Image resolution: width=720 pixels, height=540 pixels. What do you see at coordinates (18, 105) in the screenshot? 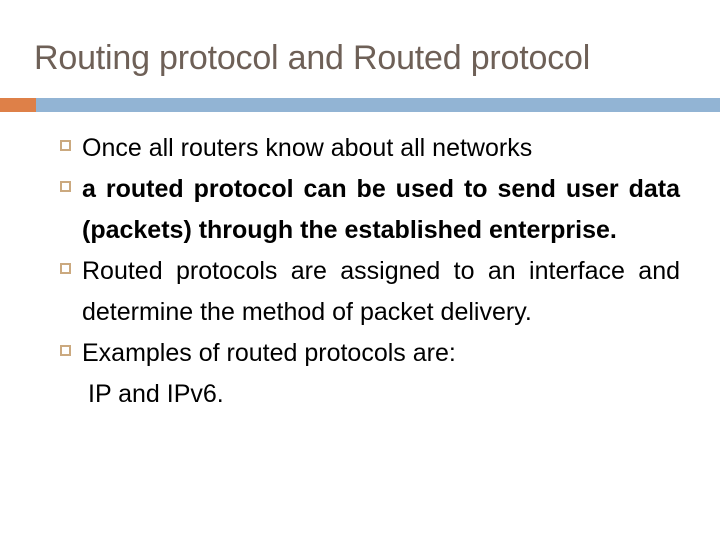
I see `accent-rule-orange-segment` at bounding box center [18, 105].